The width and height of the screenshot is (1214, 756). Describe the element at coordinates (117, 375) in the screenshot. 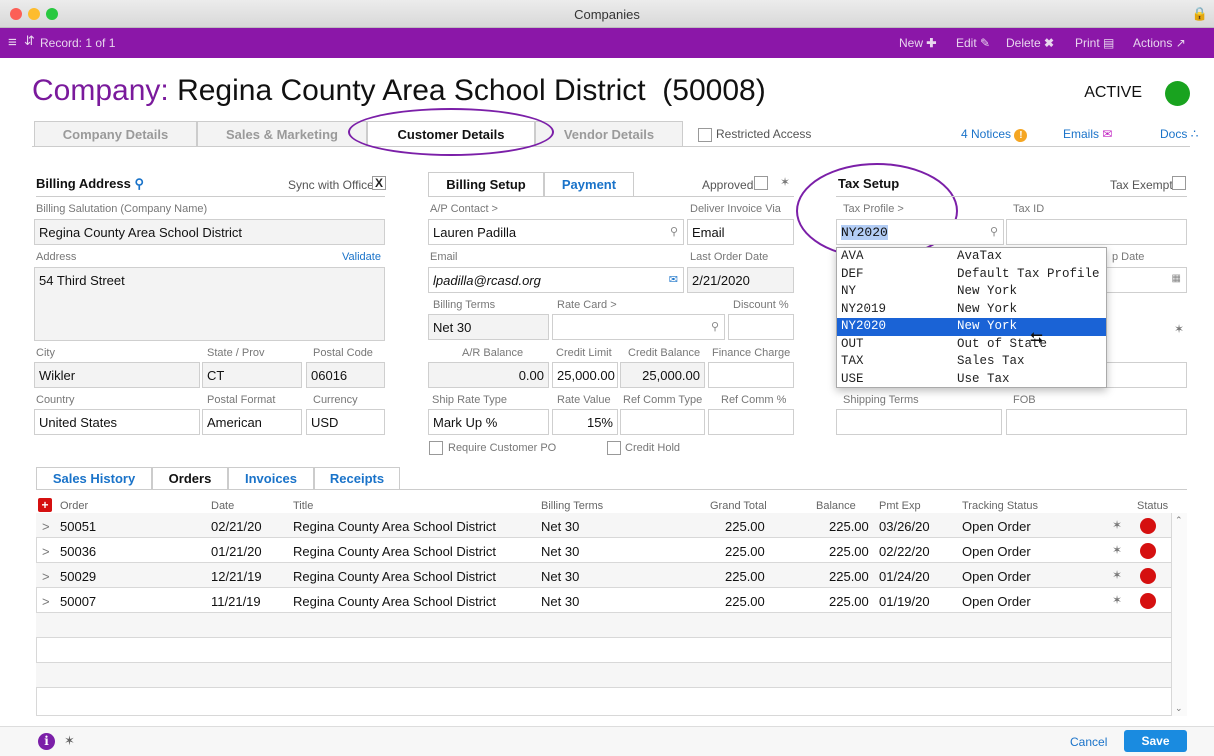

I see `city-field: Wikler` at that location.